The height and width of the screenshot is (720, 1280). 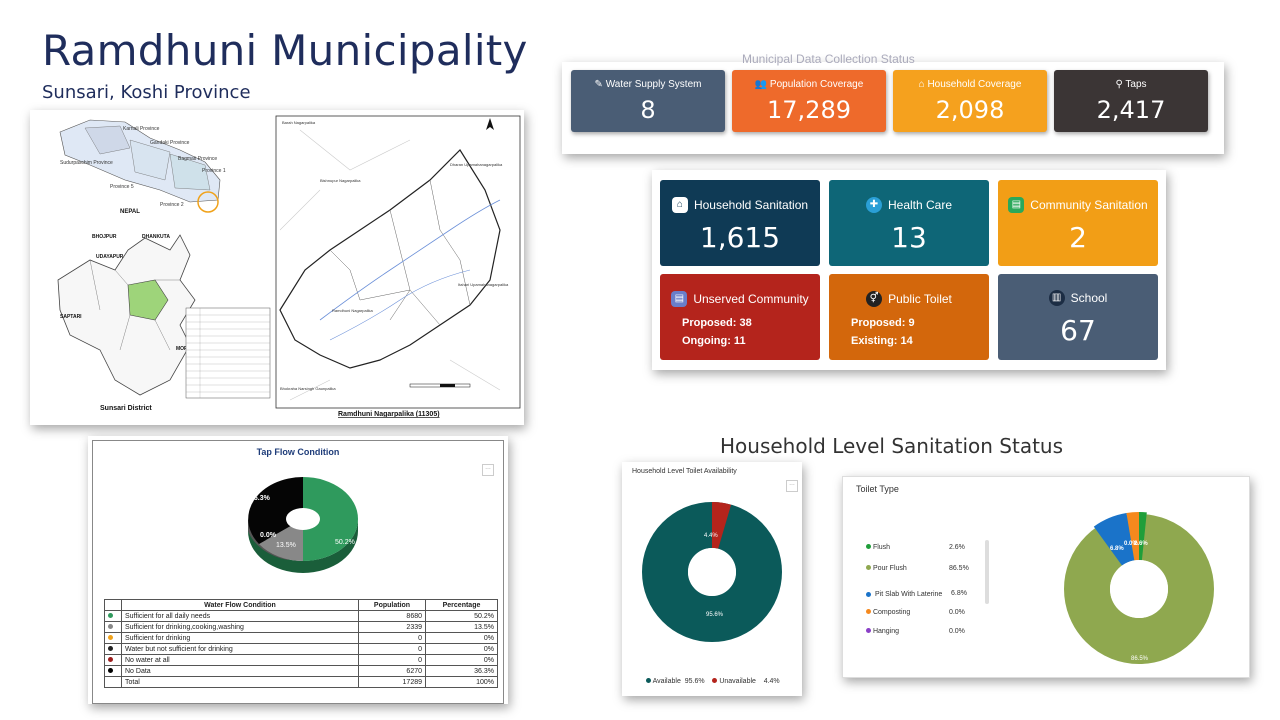 What do you see at coordinates (909, 317) in the screenshot?
I see `public-toilet-card: ⚥ Public Toilet Proposed: 9 Existing: 14` at bounding box center [909, 317].